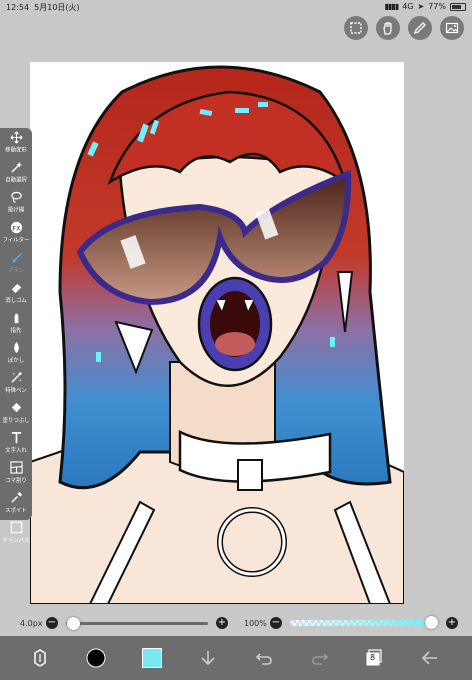 The width and height of the screenshot is (472, 680). I want to click on tool-move: 移動変形, so click(16, 143).